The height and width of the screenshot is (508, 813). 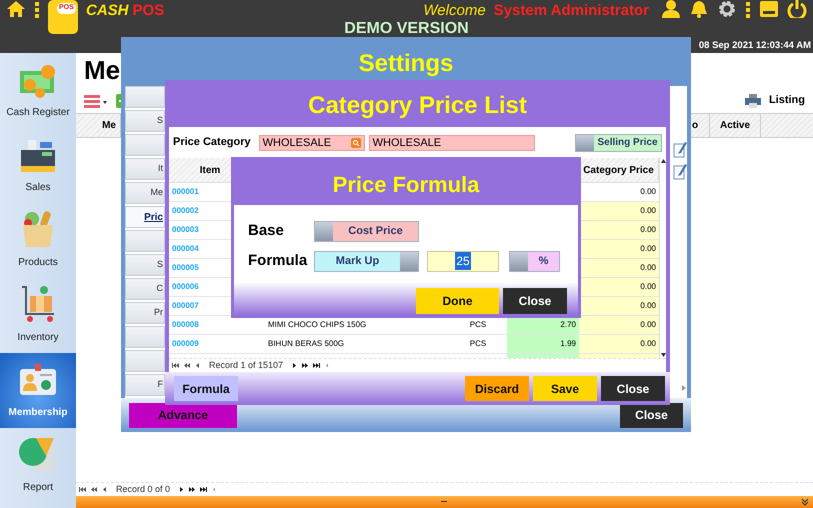 I want to click on settings-tab: Me, so click(x=145, y=193).